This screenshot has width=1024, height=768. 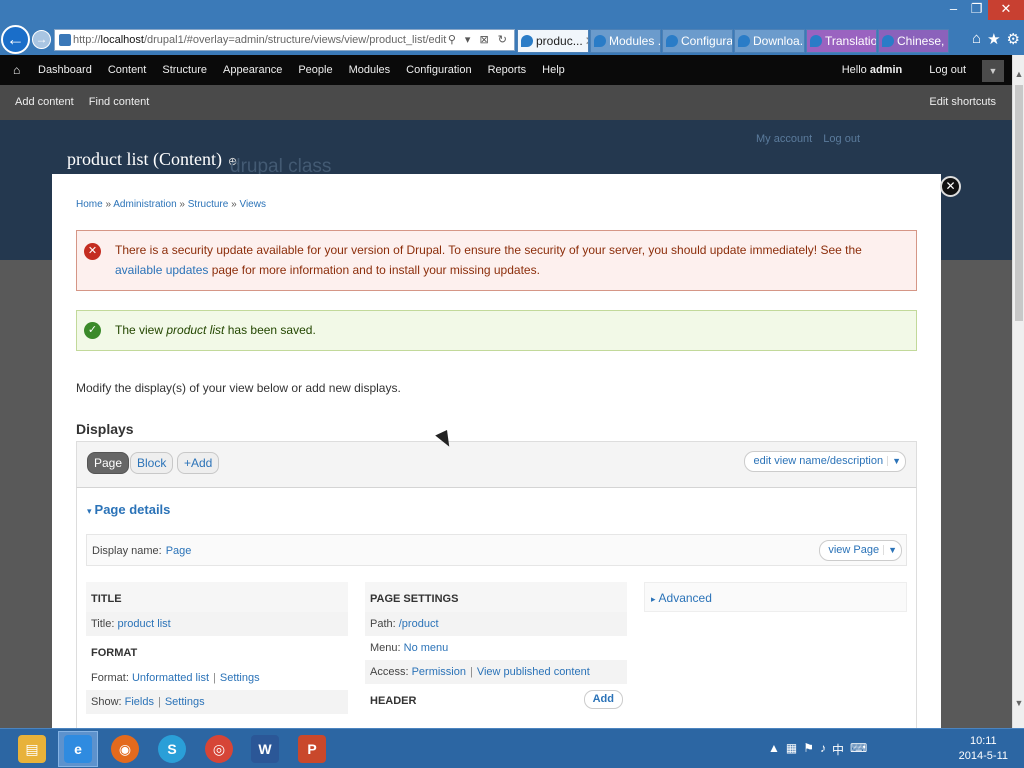 What do you see at coordinates (823, 749) in the screenshot?
I see `volume-icon: ♪` at bounding box center [823, 749].